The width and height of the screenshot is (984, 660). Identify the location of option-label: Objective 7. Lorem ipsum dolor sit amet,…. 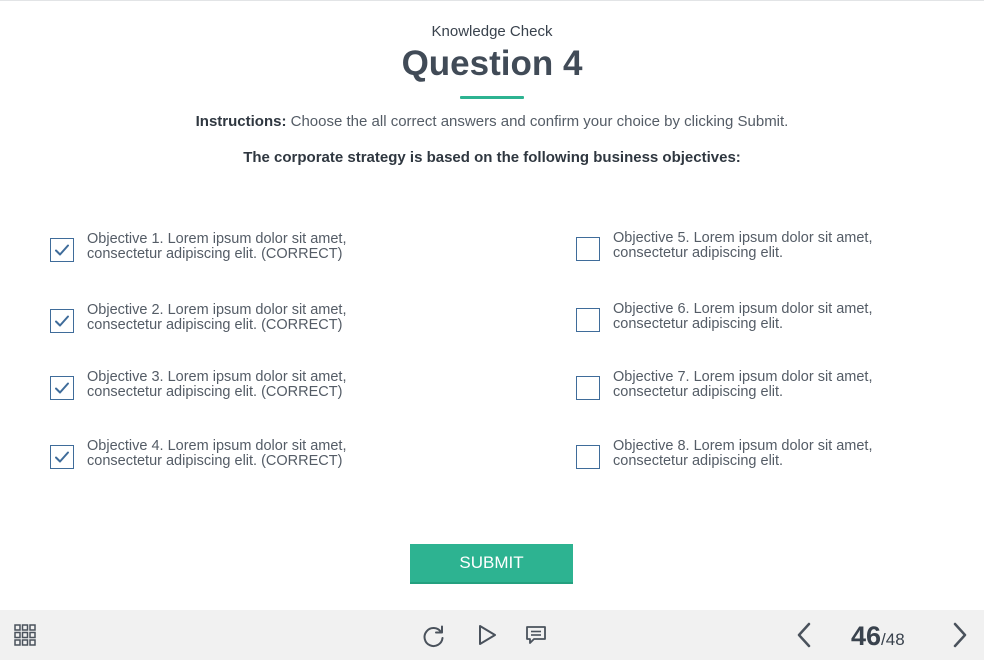
(773, 385).